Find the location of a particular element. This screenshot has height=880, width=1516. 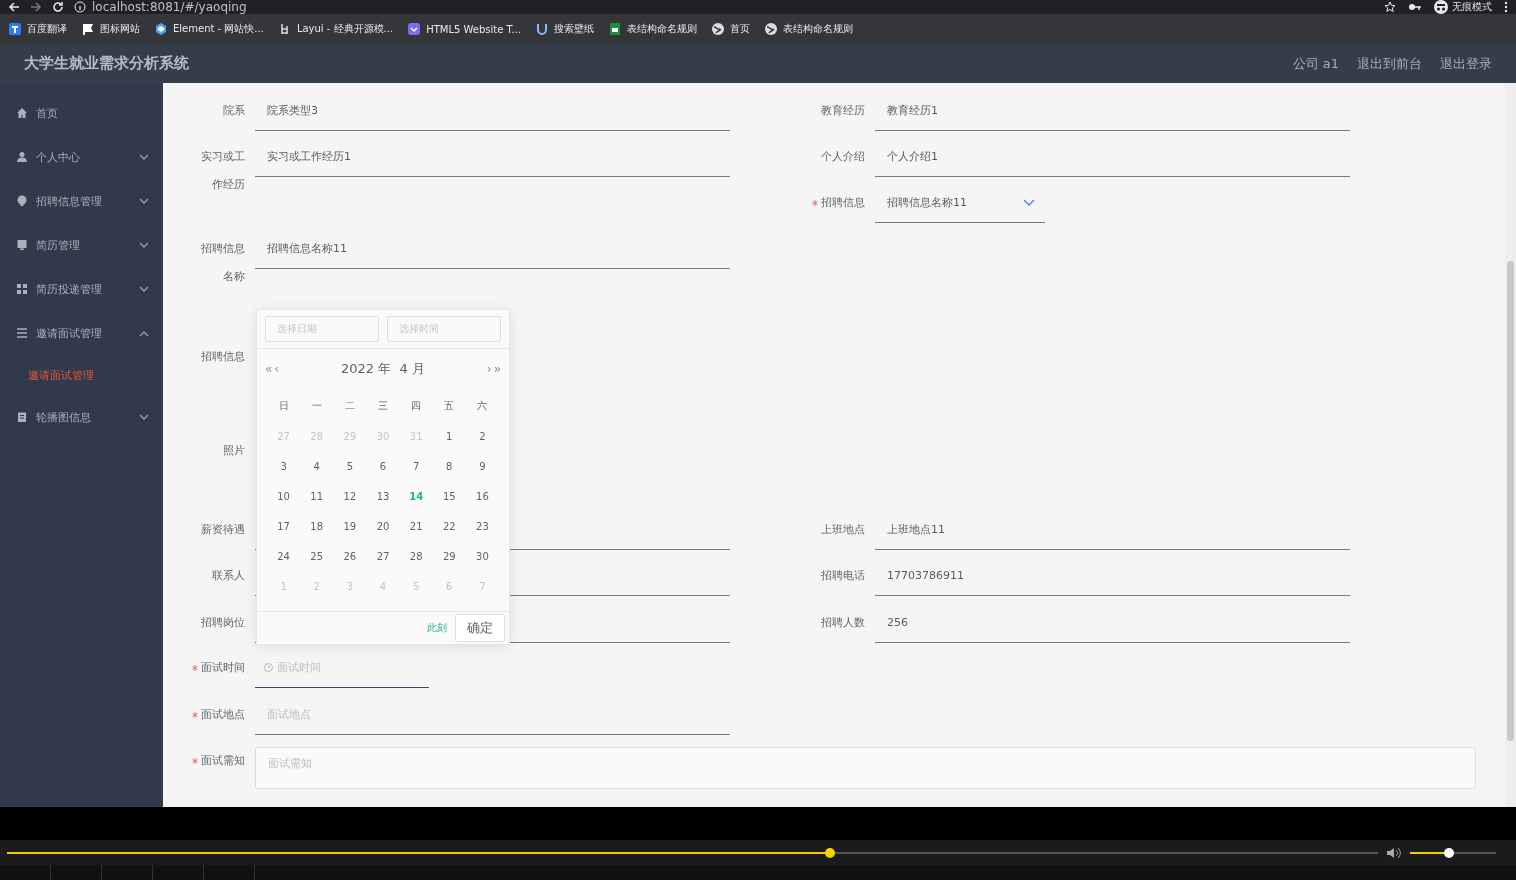

next-year-button: » is located at coordinates (497, 369).